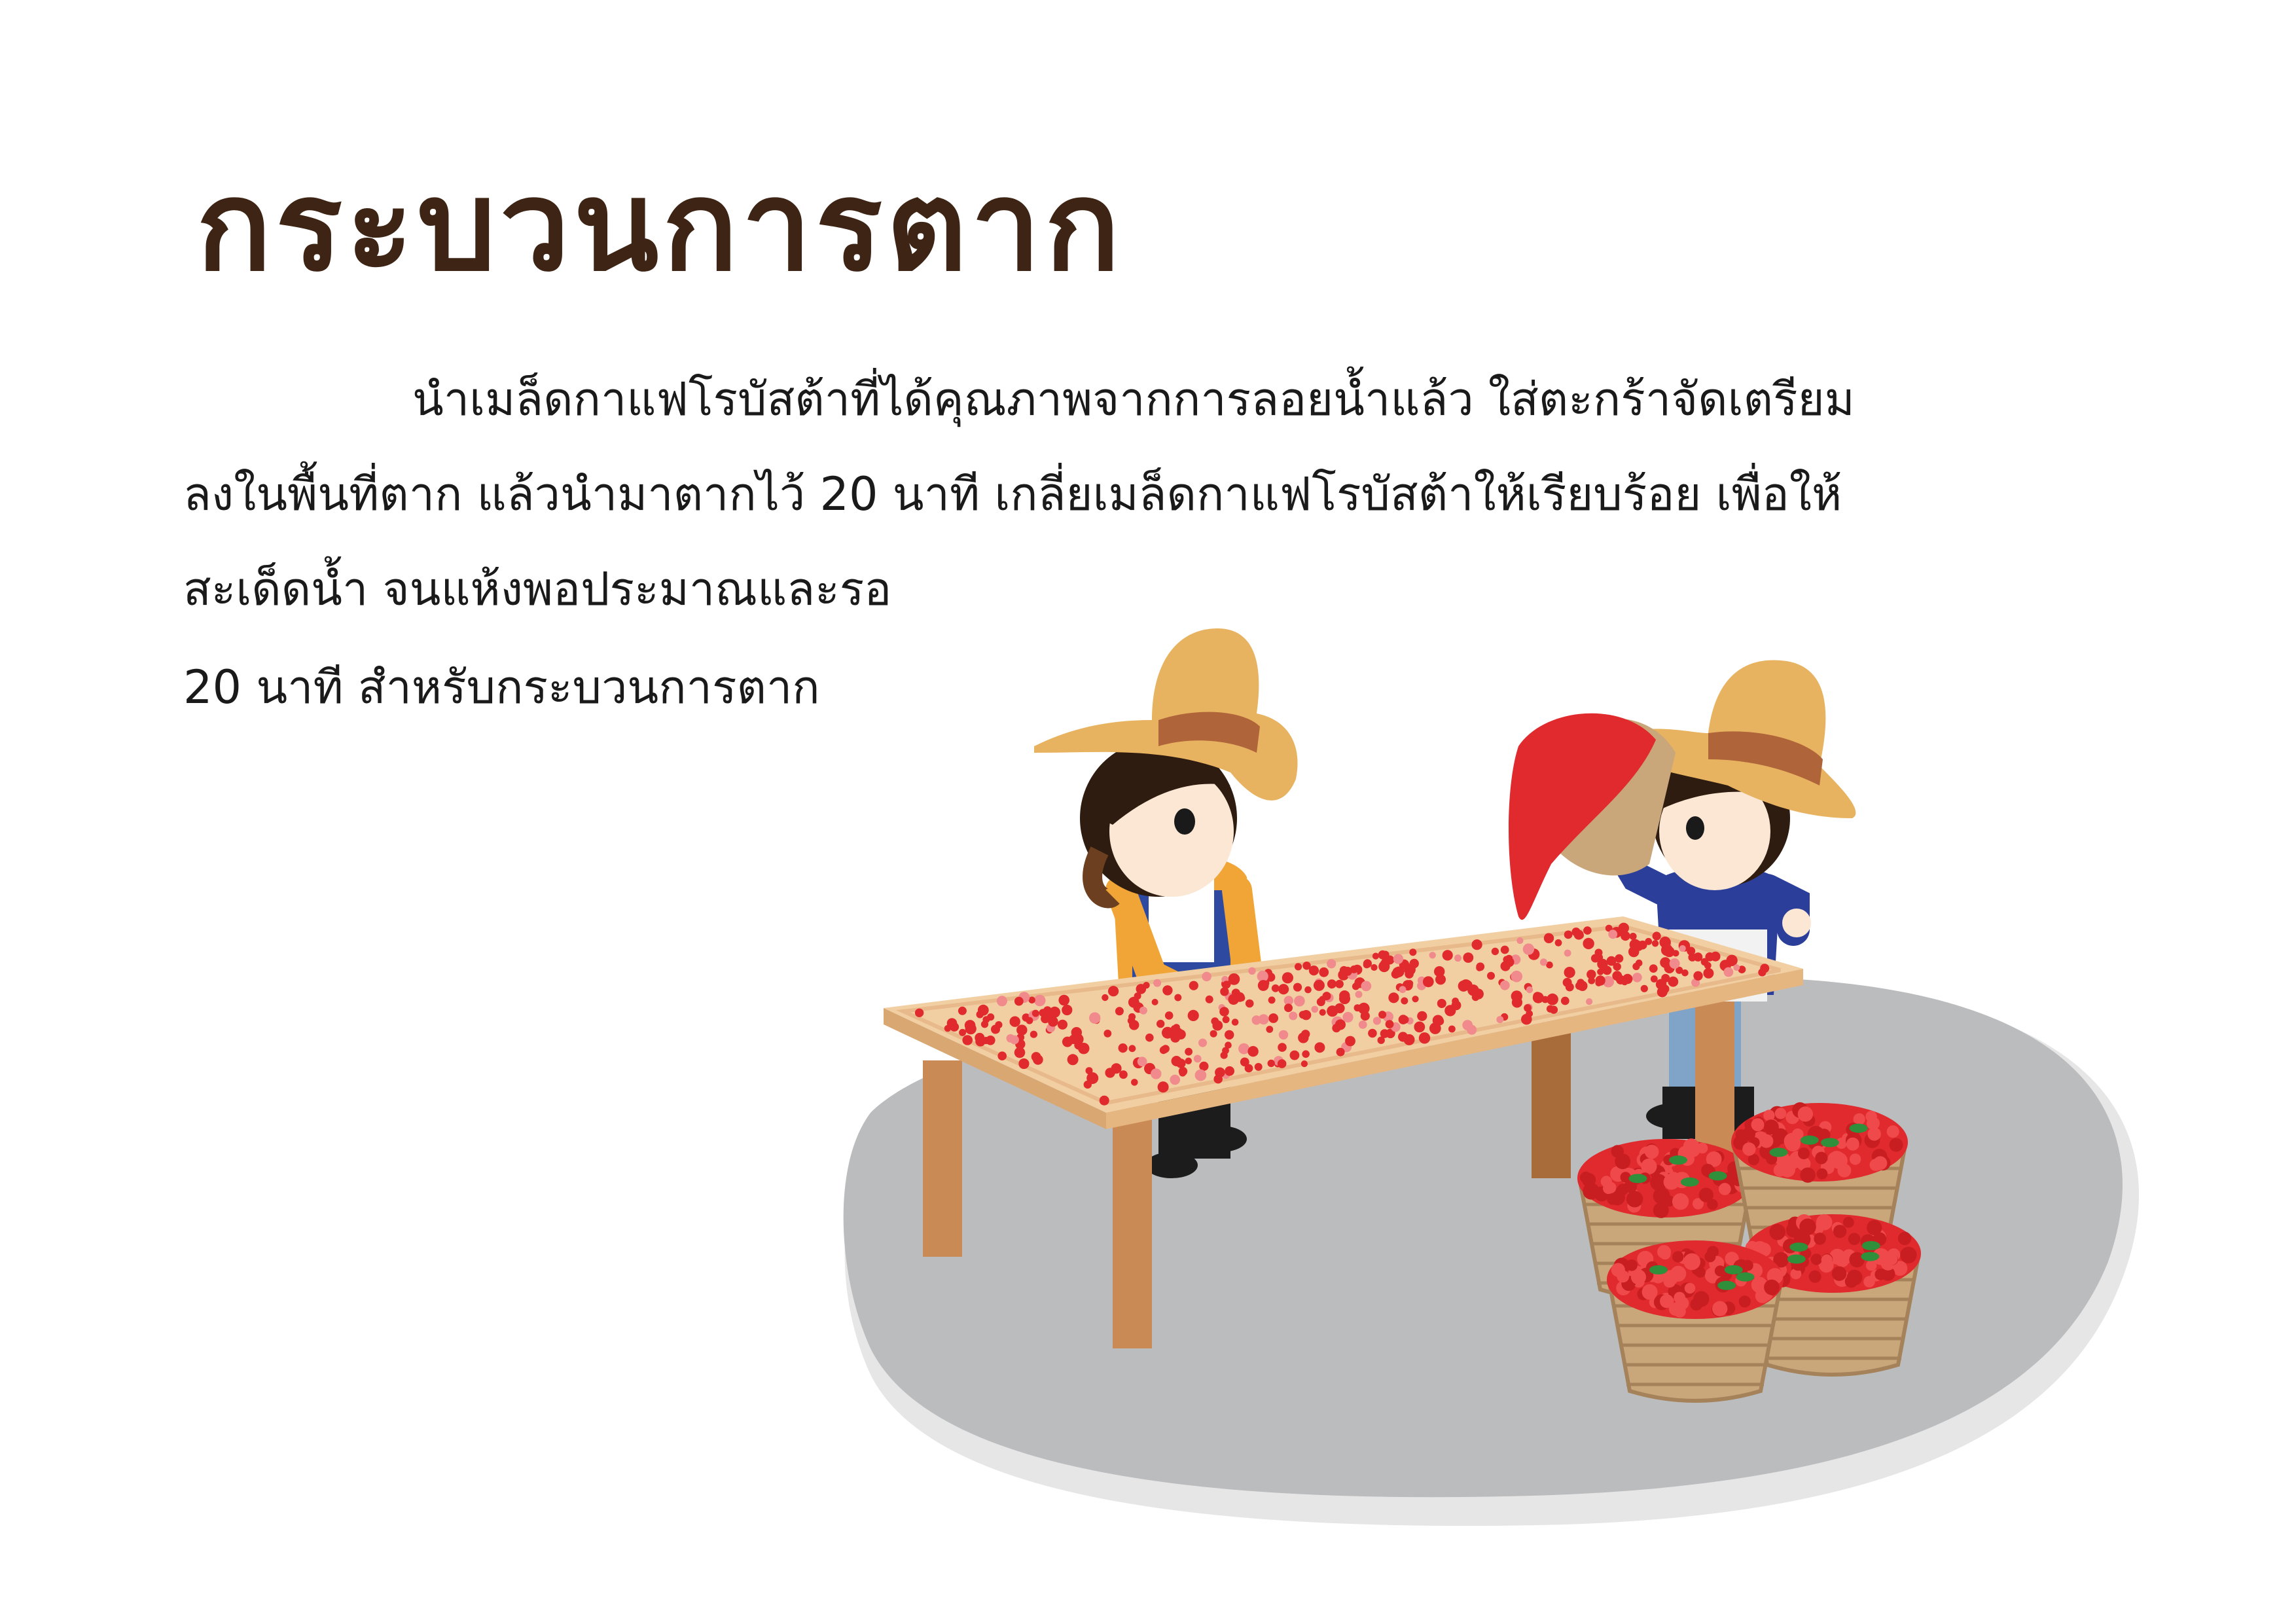  I want to click on coffee-cherry-baskets, so click(1749, 1252).